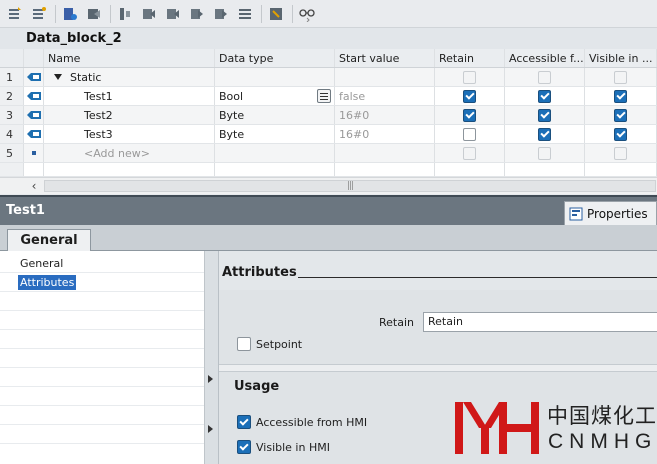  What do you see at coordinates (58, 77) in the screenshot?
I see `expand-triangle-icon` at bounding box center [58, 77].